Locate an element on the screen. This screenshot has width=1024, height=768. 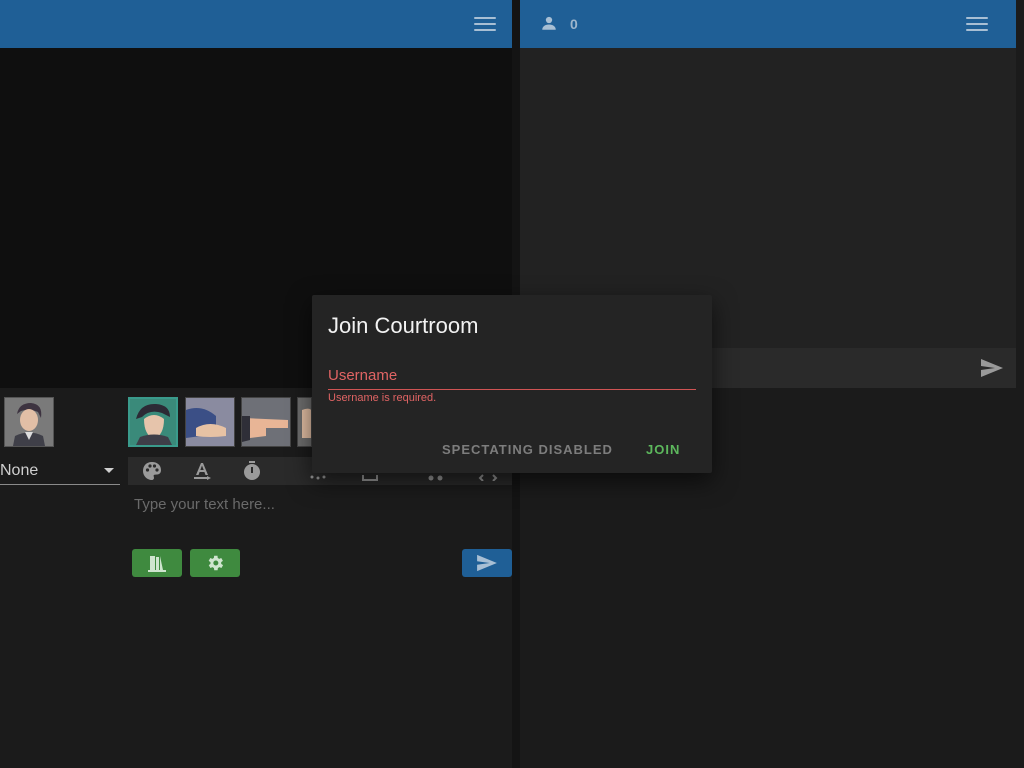
send-message-button is located at coordinates (487, 563).